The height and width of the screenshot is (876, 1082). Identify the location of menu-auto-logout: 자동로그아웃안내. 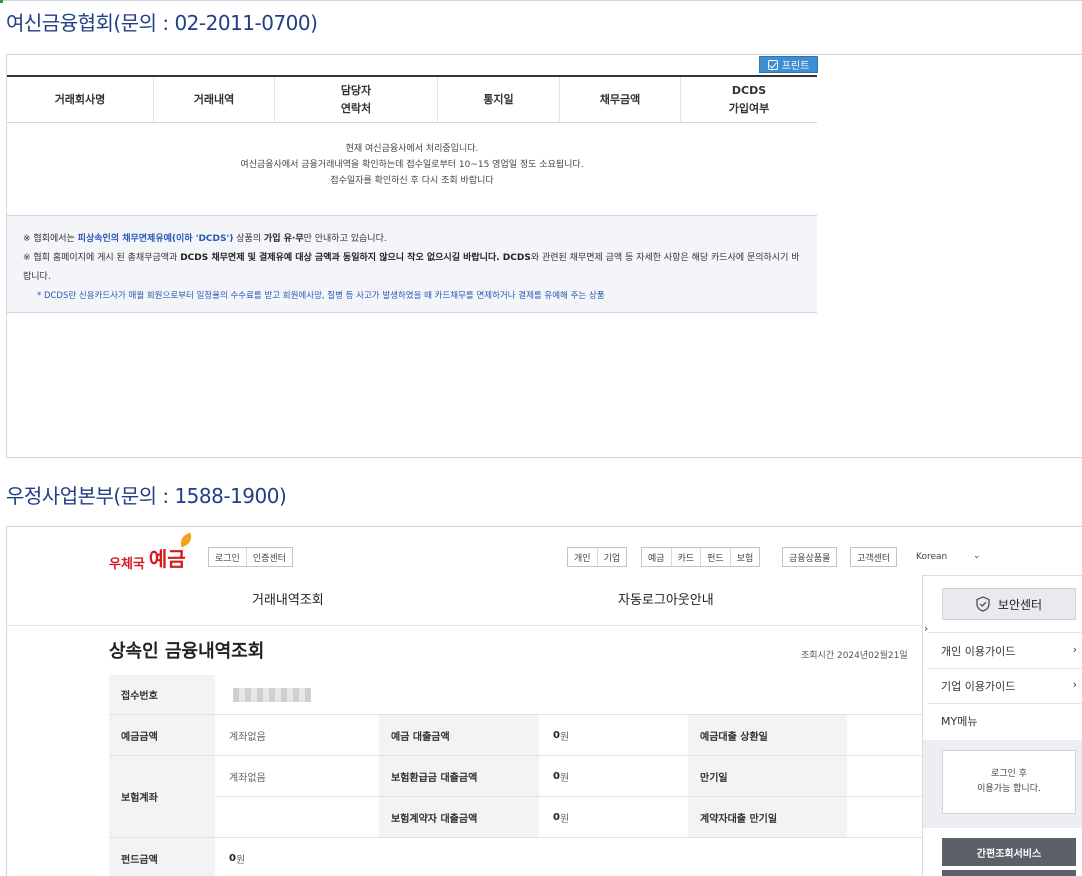
(666, 598).